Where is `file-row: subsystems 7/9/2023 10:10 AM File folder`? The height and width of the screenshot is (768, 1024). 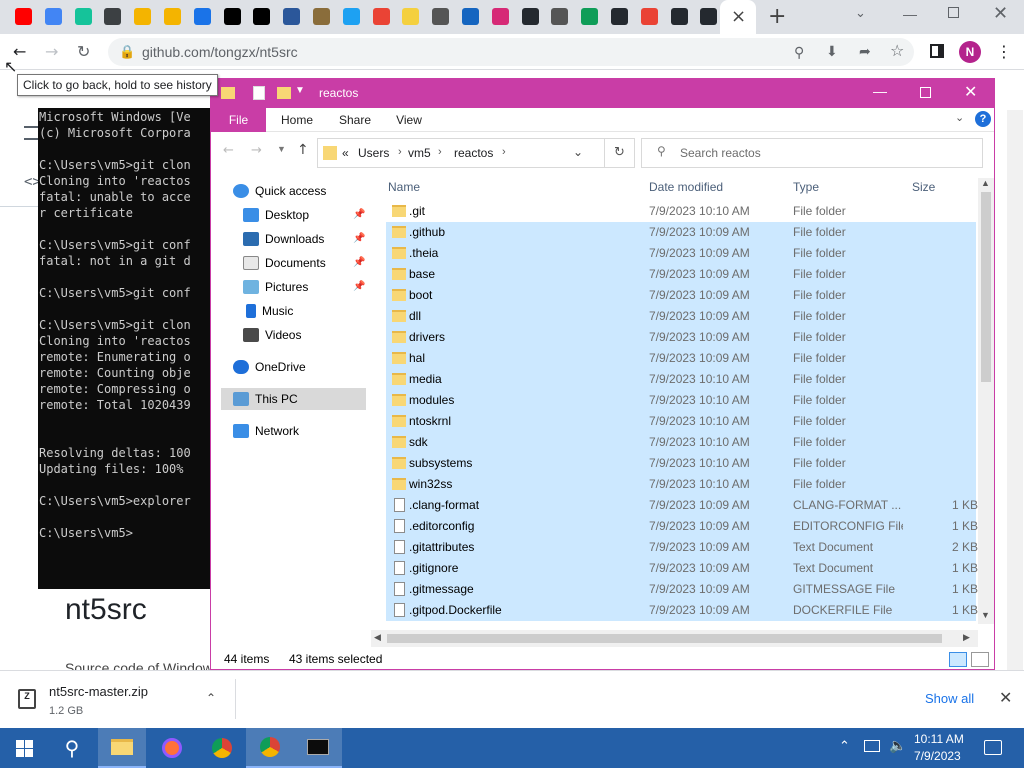 file-row: subsystems 7/9/2023 10:10 AM File folder is located at coordinates (681, 463).